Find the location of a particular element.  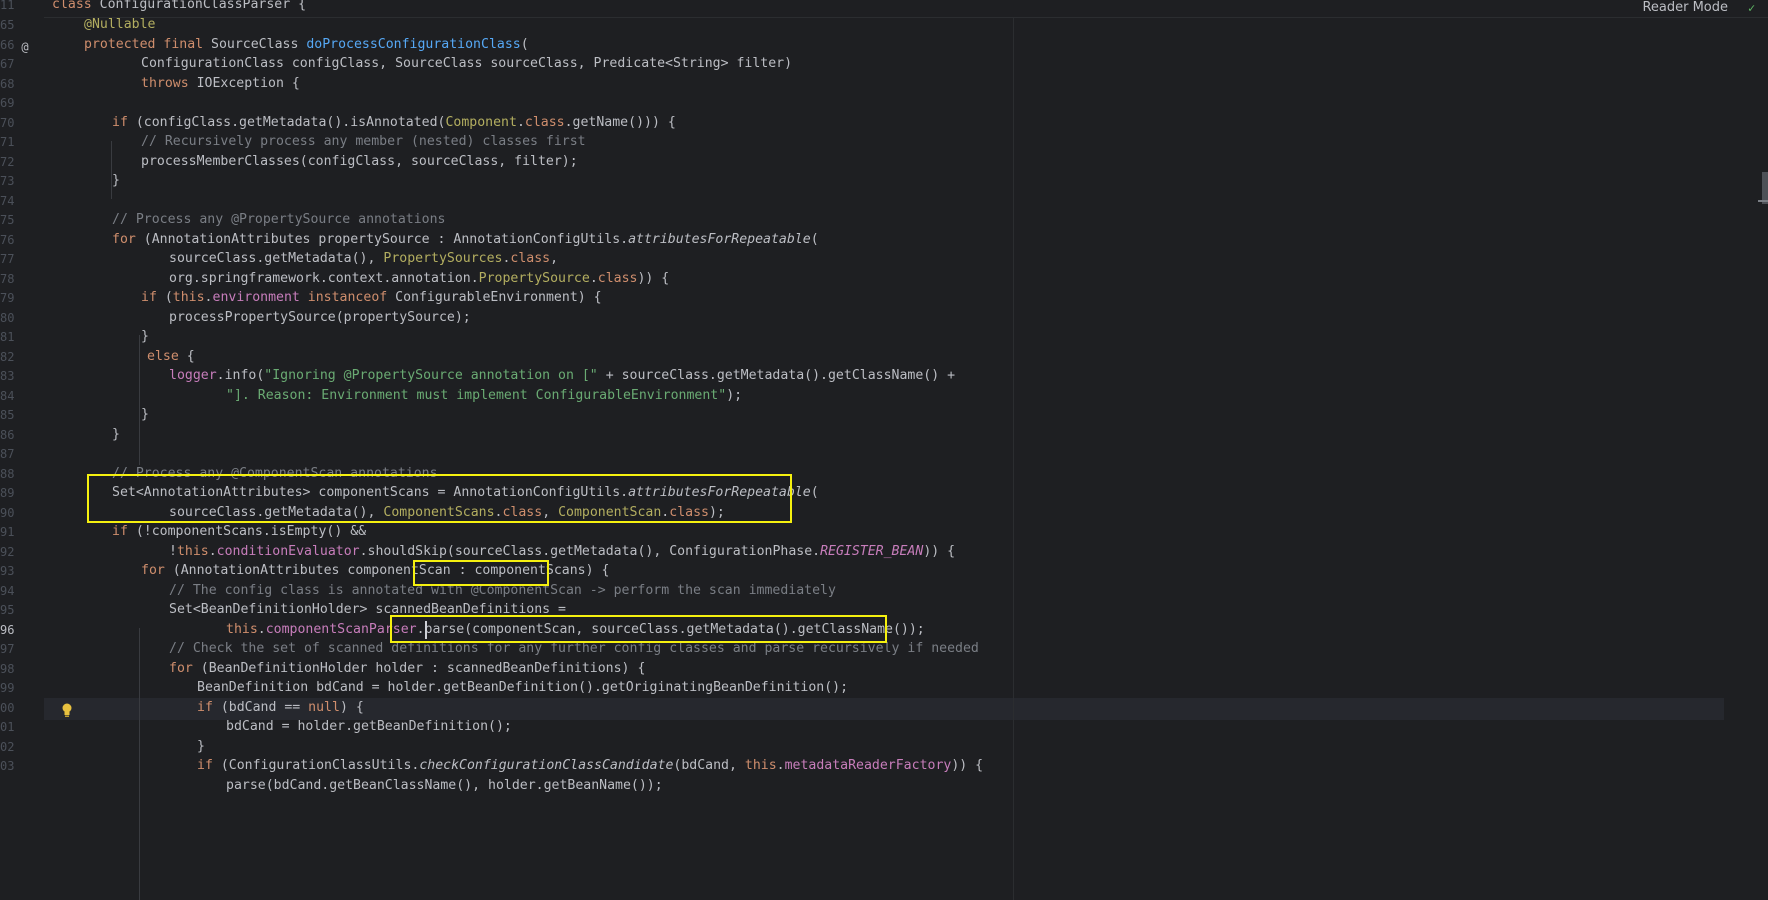

line-number: 71 is located at coordinates (7, 142).